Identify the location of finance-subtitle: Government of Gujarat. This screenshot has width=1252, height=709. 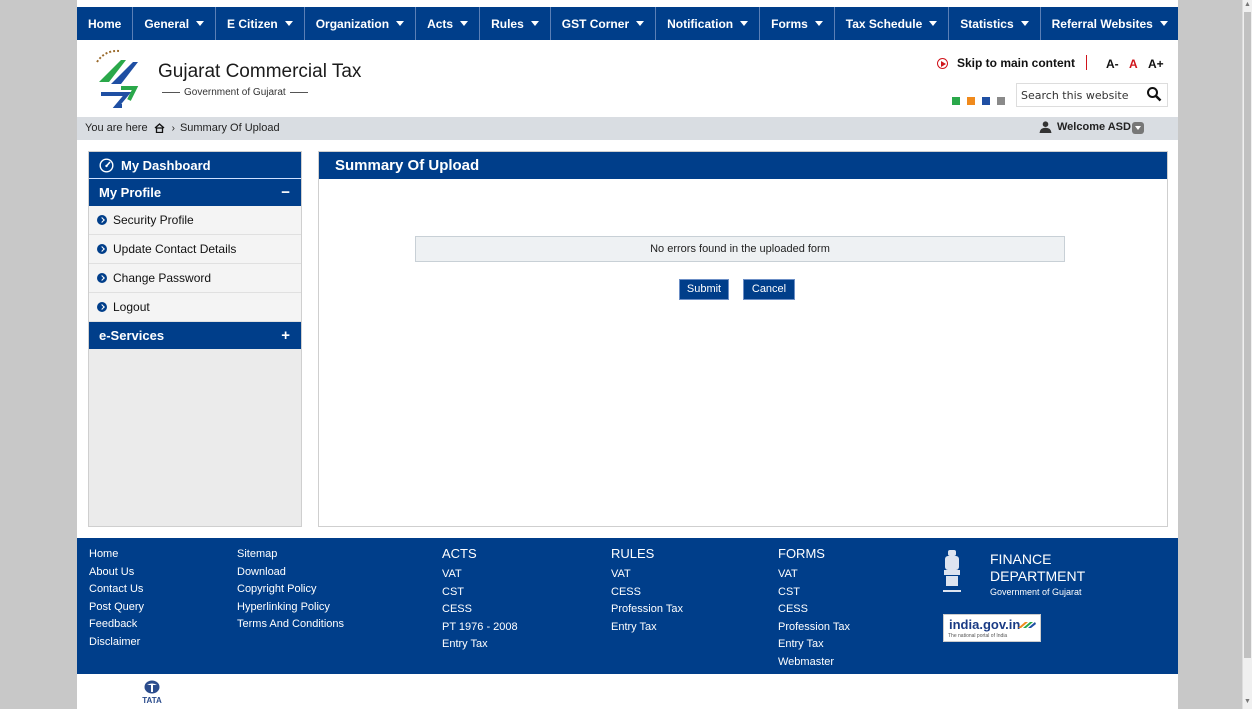
(1036, 592).